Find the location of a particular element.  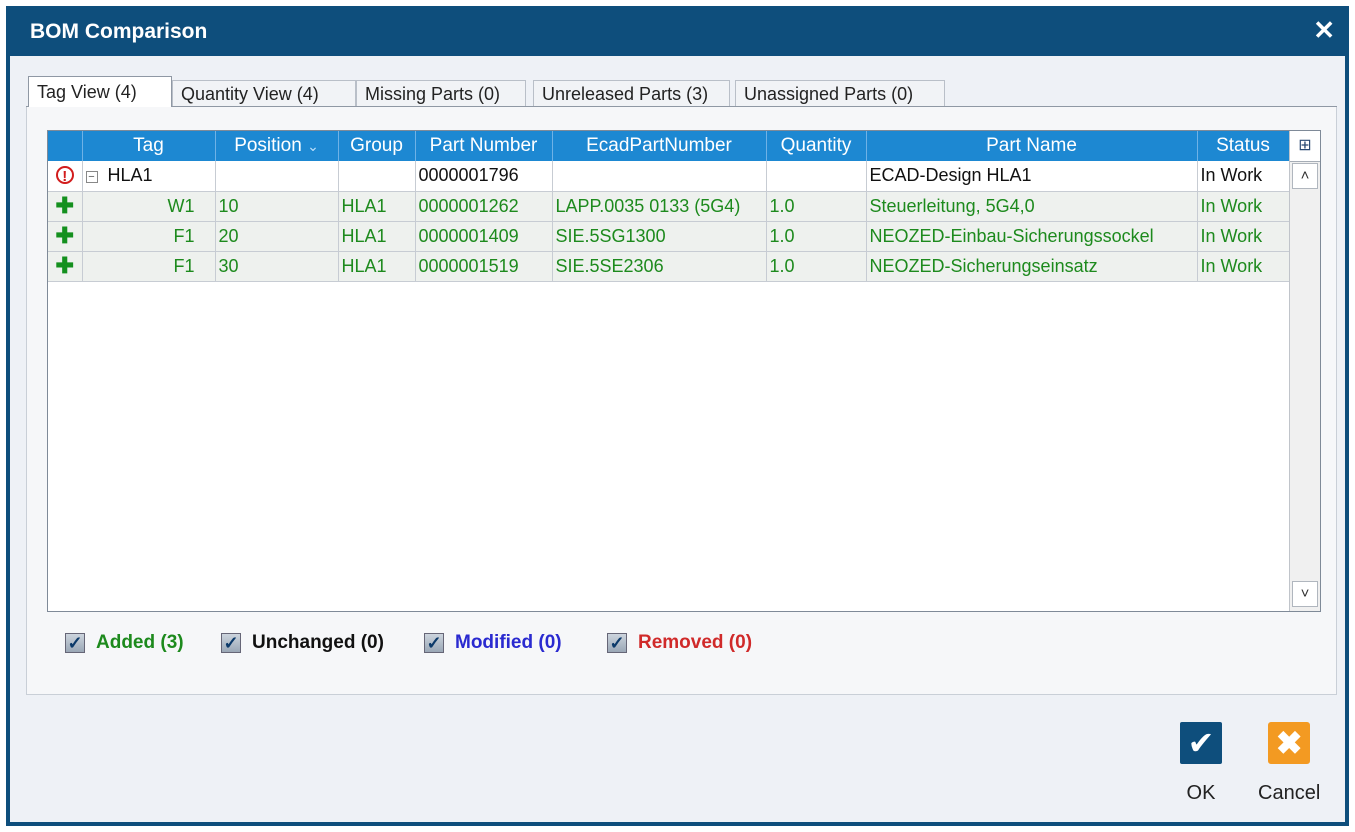

position-cell: 30 is located at coordinates (277, 266).